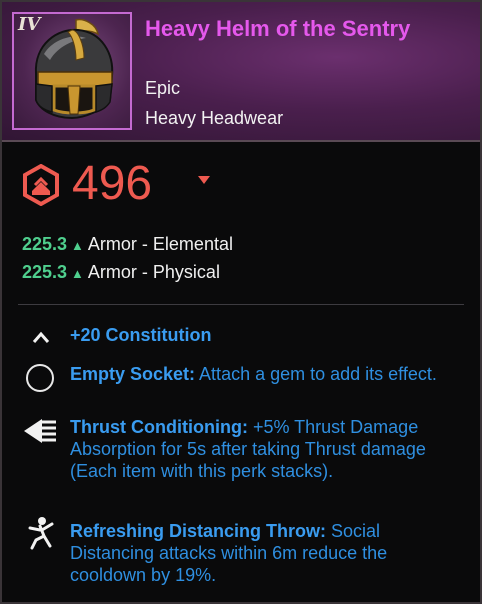 The height and width of the screenshot is (604, 482). Describe the element at coordinates (40, 431) in the screenshot. I see `thrust-perk-icon` at that location.